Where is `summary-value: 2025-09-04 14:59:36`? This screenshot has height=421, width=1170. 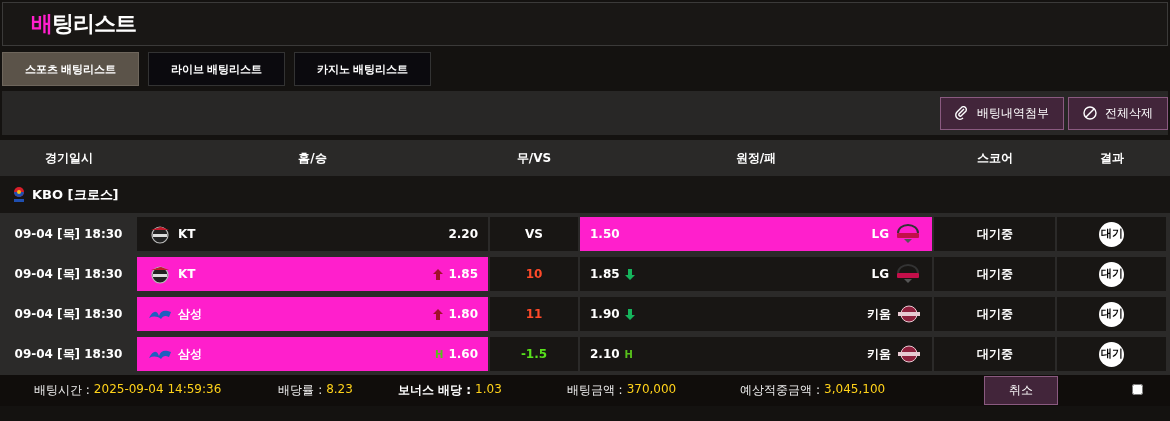
summary-value: 2025-09-04 14:59:36 is located at coordinates (157, 390).